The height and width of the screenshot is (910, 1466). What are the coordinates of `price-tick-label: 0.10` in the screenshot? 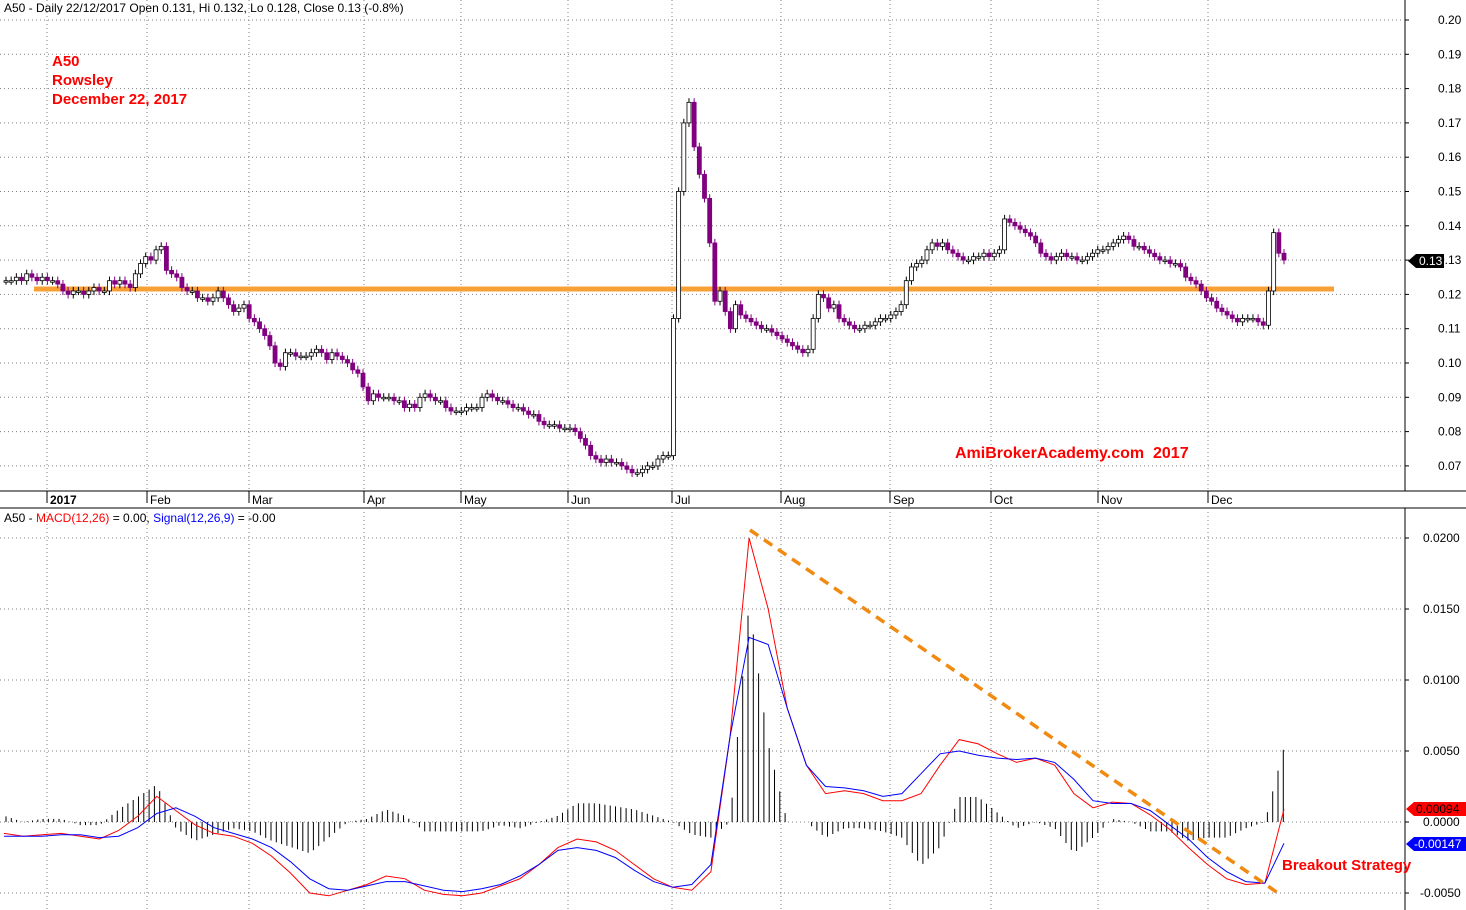 It's located at (1450, 363).